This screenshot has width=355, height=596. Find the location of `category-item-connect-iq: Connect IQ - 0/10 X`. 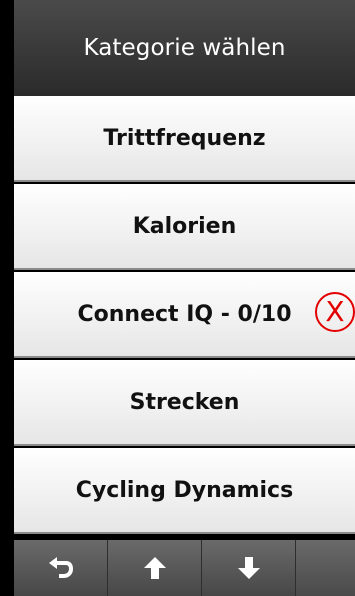

category-item-connect-iq: Connect IQ - 0/10 X is located at coordinates (184, 315).